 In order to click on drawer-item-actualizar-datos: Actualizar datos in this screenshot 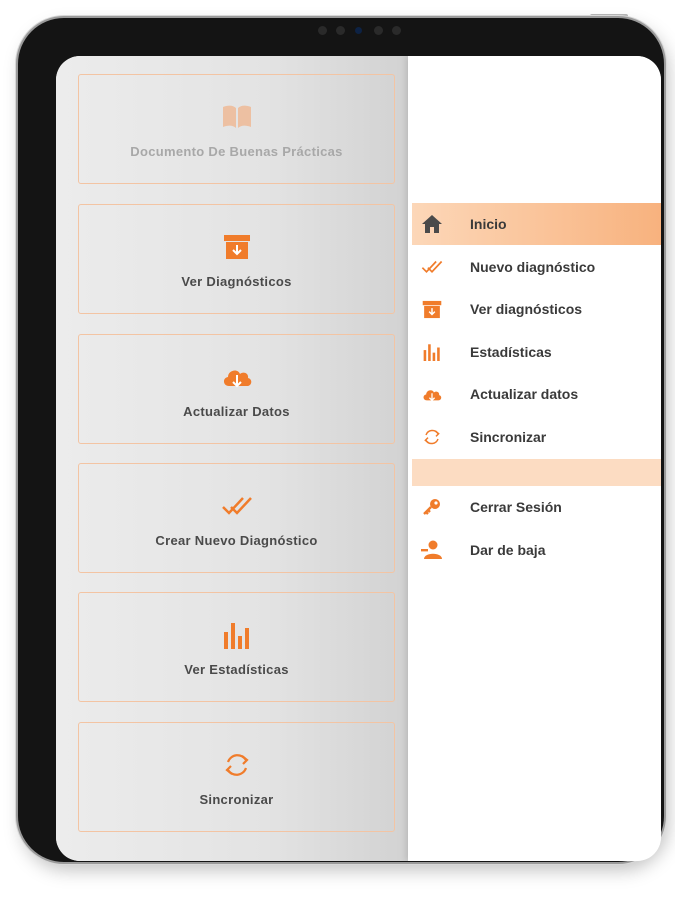, I will do `click(536, 394)`.